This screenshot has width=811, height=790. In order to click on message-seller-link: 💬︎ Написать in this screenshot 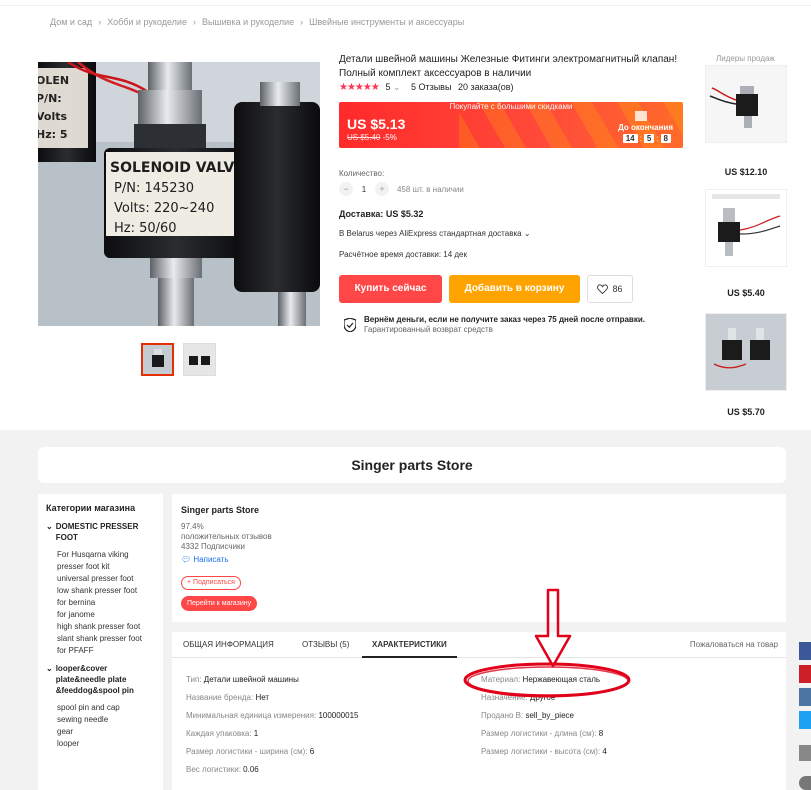, I will do `click(205, 559)`.